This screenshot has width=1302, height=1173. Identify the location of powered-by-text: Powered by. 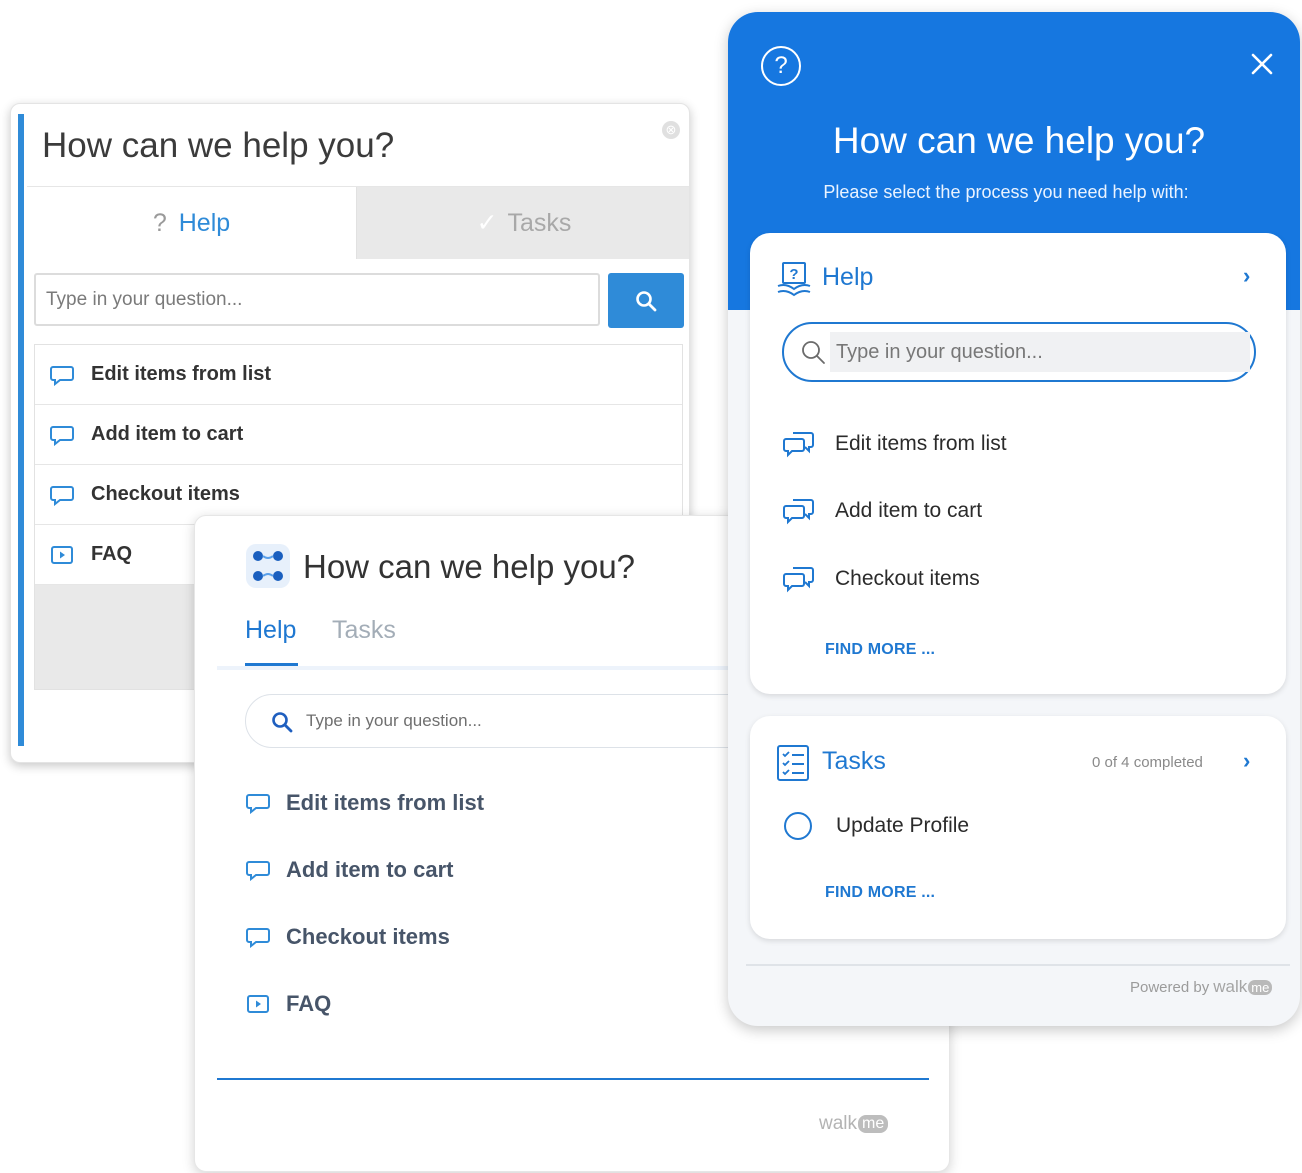
(1170, 987).